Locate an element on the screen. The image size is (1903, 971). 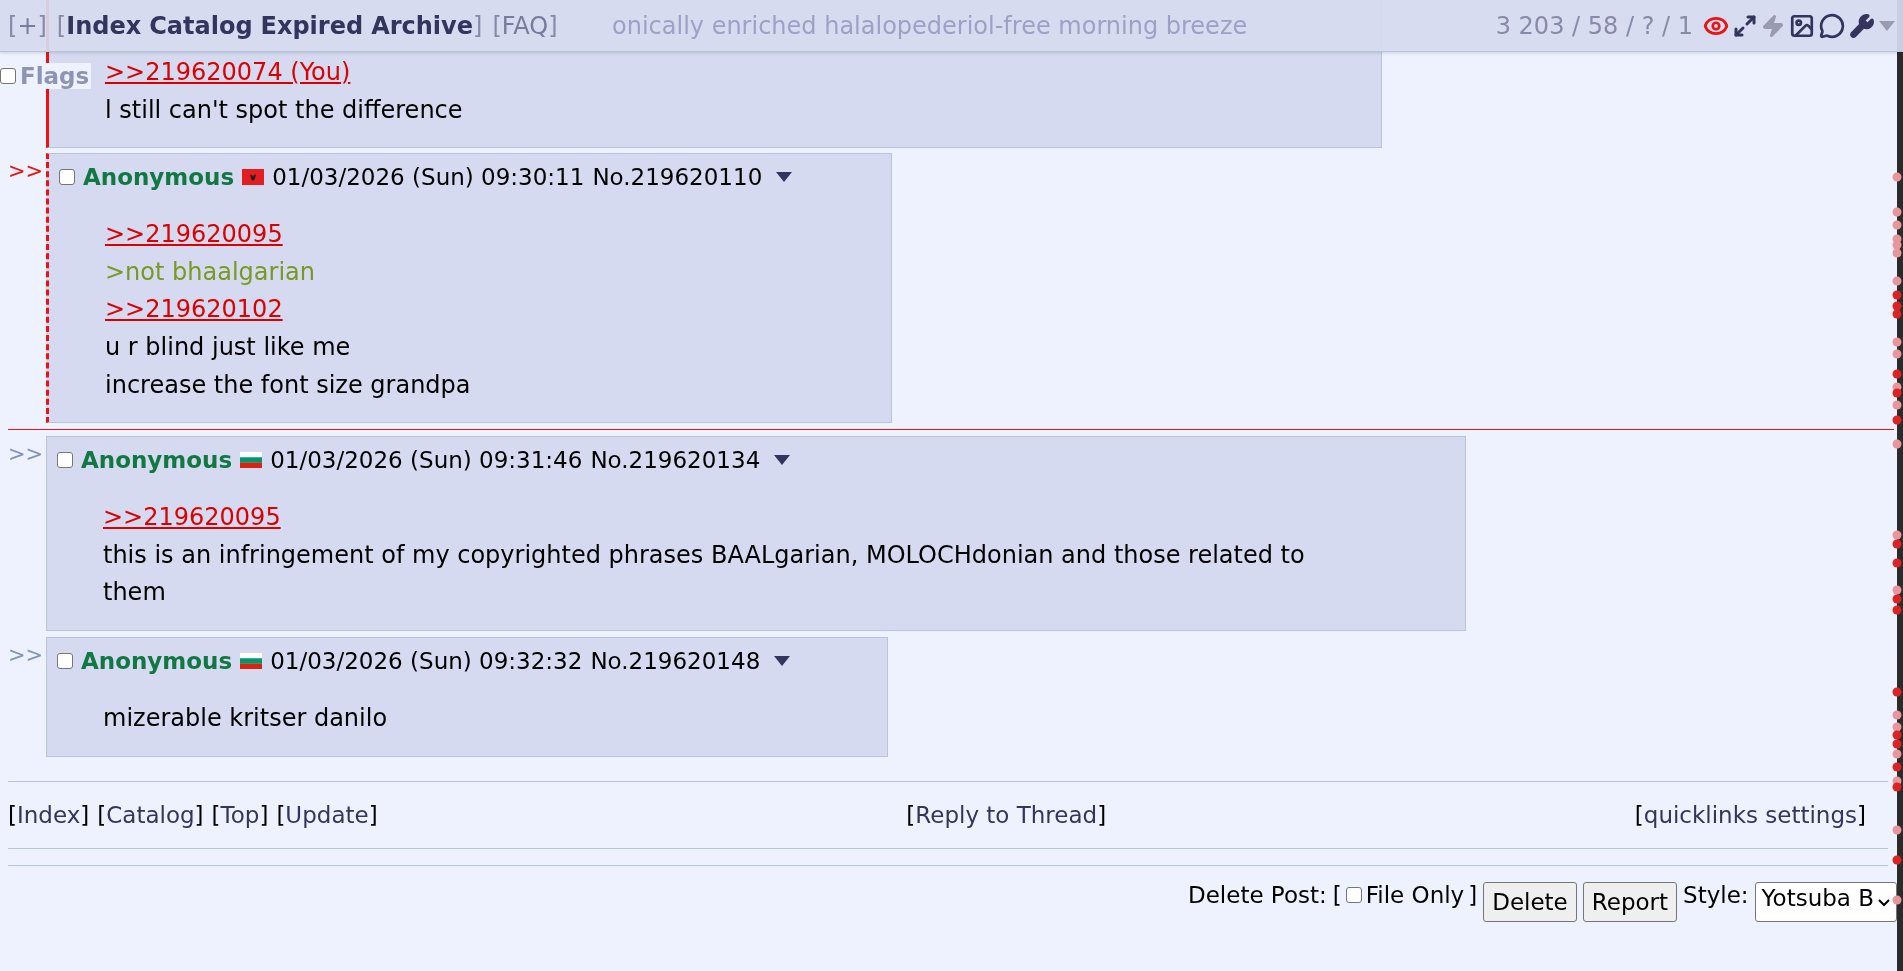
quote-link: >>219620102 is located at coordinates (194, 310).